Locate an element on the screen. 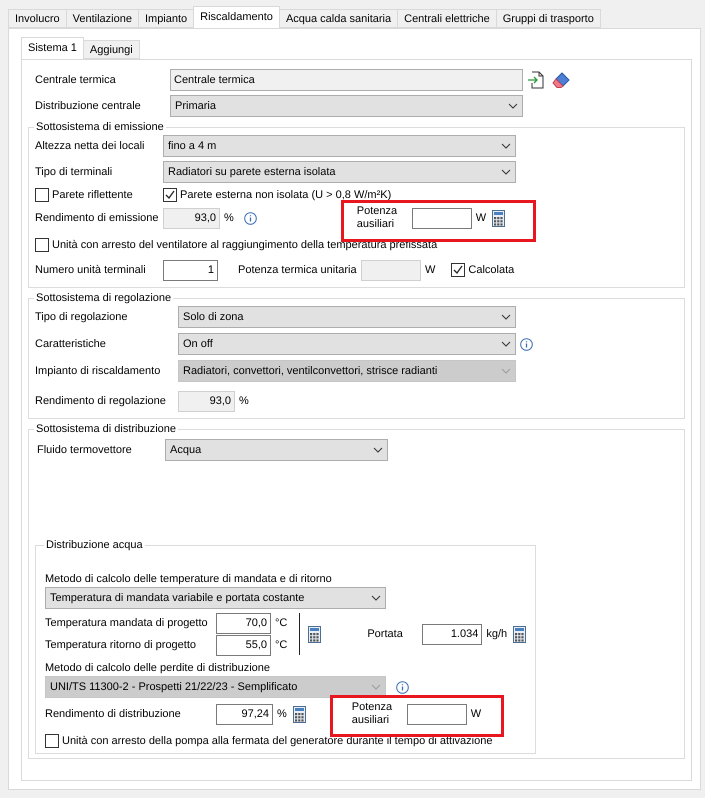  dropdown: Radiatori su parete esterna isolata is located at coordinates (339, 172).